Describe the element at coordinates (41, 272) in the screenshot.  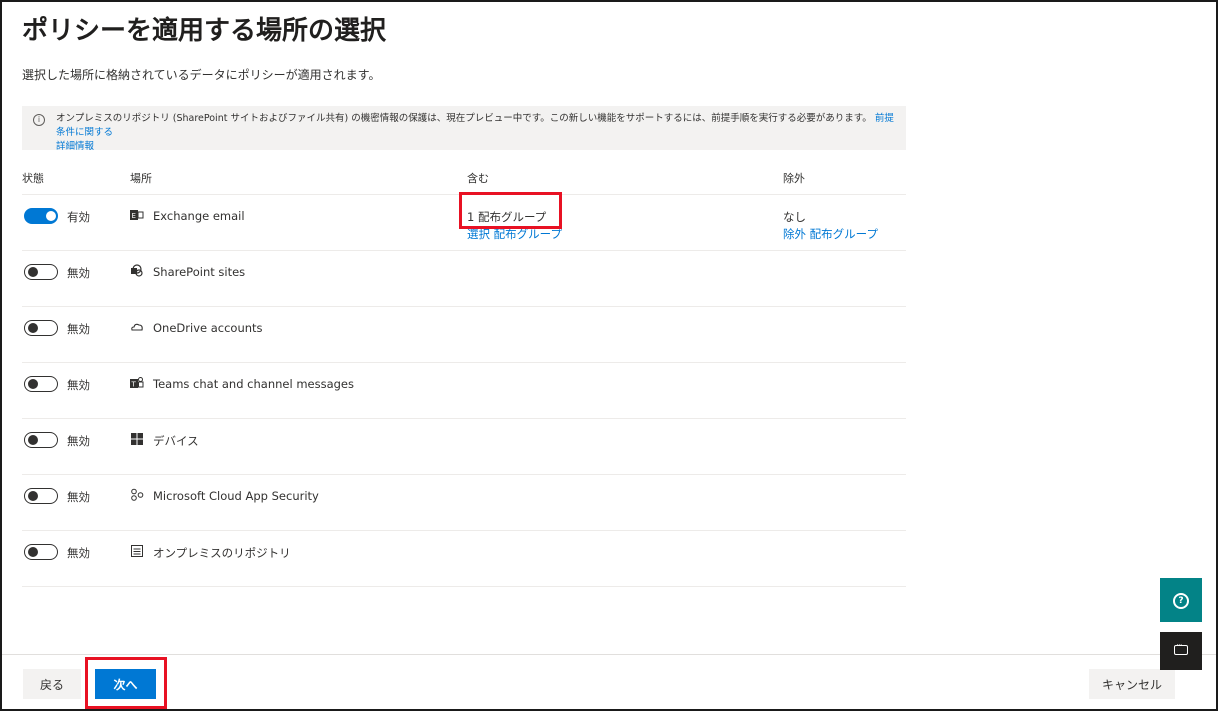
I see `toggle-sharepoint` at that location.